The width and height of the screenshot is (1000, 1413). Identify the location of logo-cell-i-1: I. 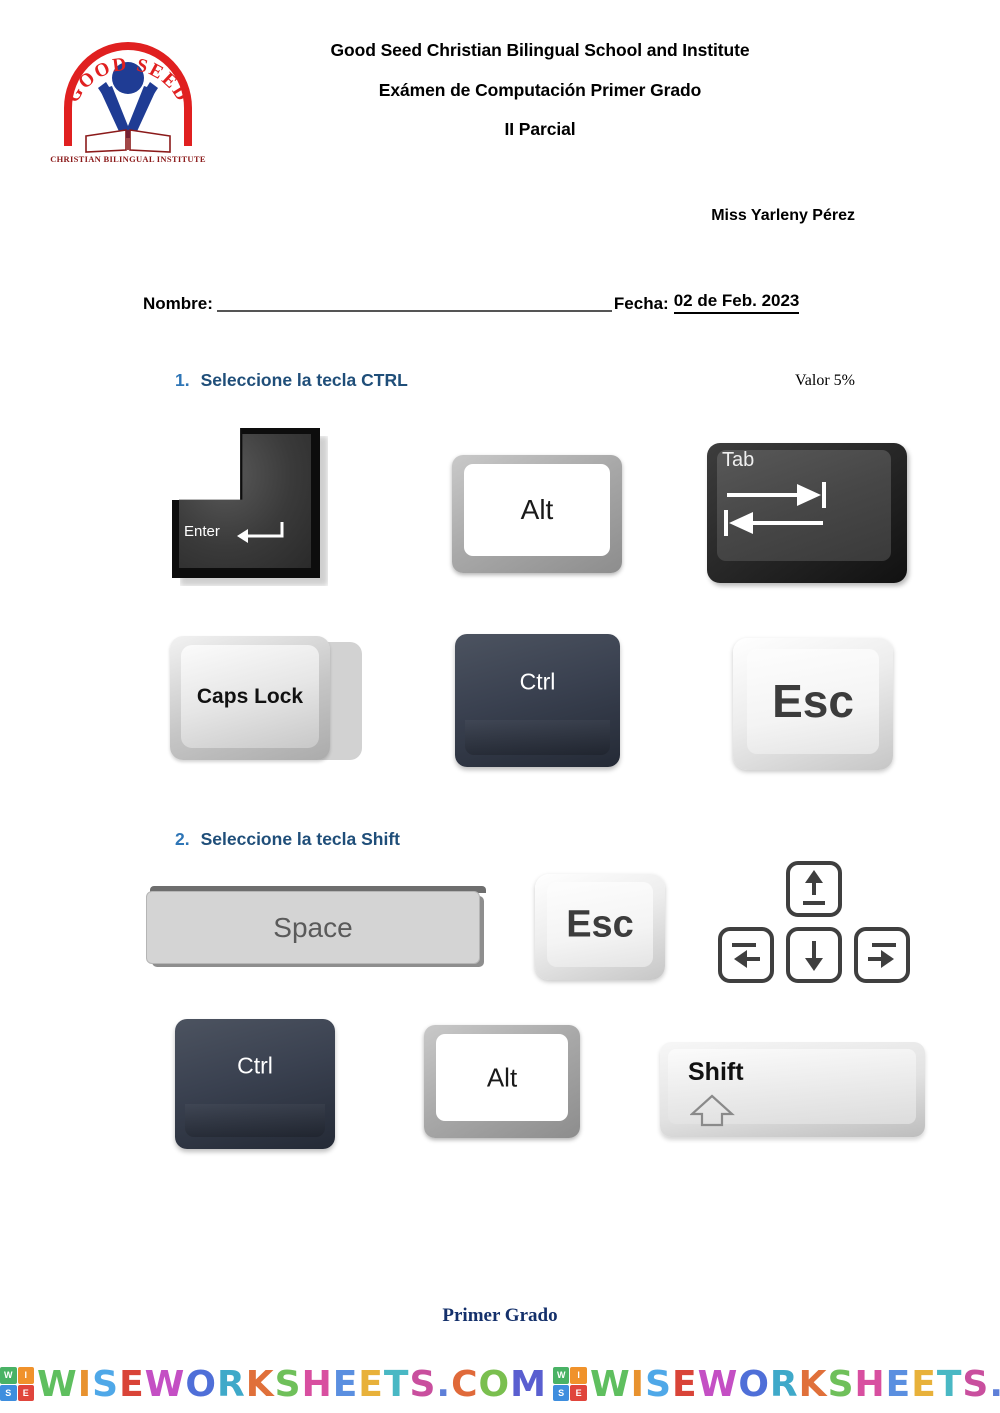
(25, 1375).